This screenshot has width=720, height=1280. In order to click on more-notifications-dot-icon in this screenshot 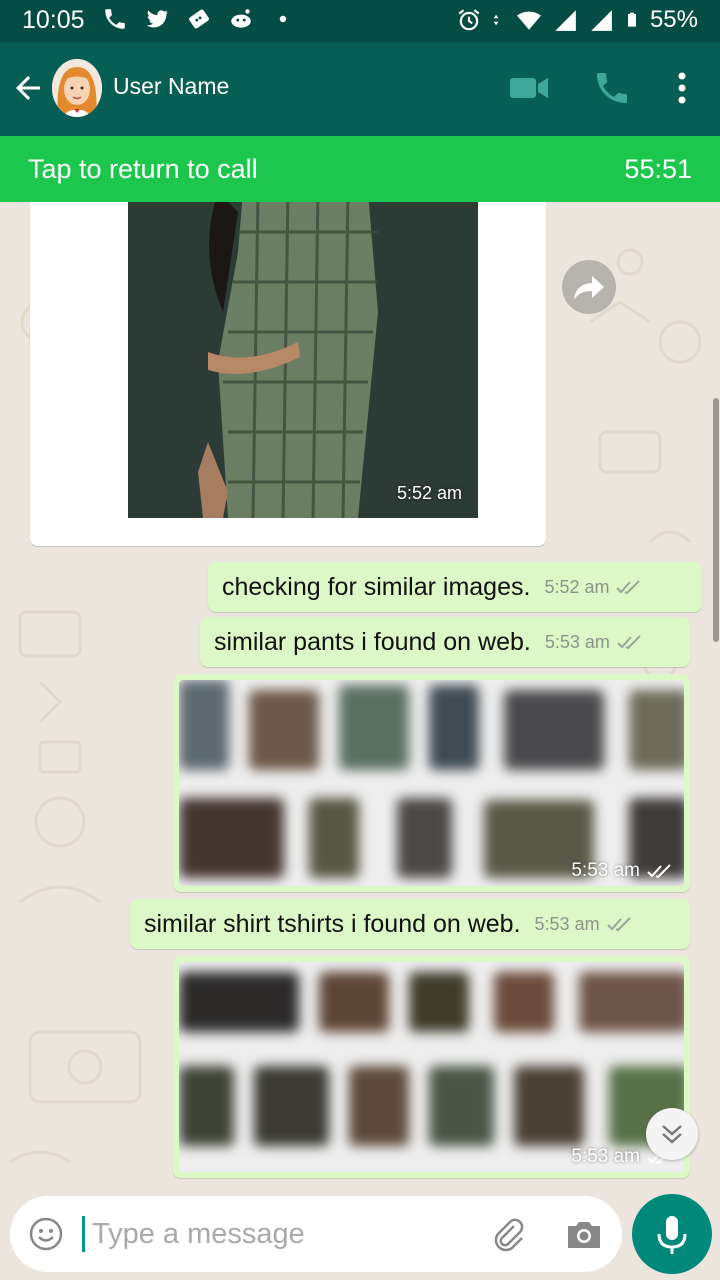, I will do `click(283, 19)`.